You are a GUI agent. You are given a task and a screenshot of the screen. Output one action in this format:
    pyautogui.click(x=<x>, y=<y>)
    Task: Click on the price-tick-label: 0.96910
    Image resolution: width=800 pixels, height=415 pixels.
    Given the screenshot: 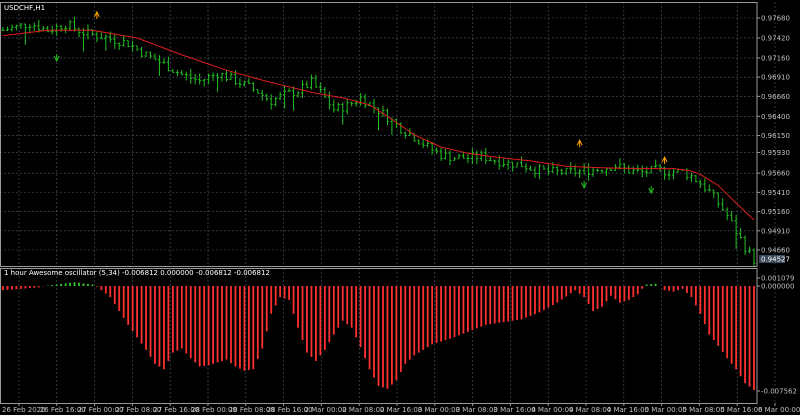 What is the action you would take?
    pyautogui.click(x=775, y=78)
    